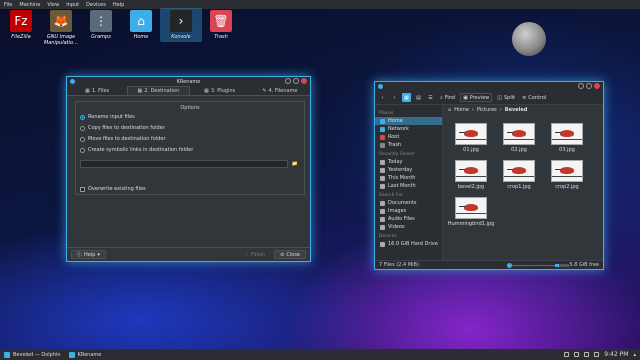 Image resolution: width=640 pixels, height=360 pixels. Describe the element at coordinates (206, 90) in the screenshot. I see `plugins-tab-icon: ▦` at that location.